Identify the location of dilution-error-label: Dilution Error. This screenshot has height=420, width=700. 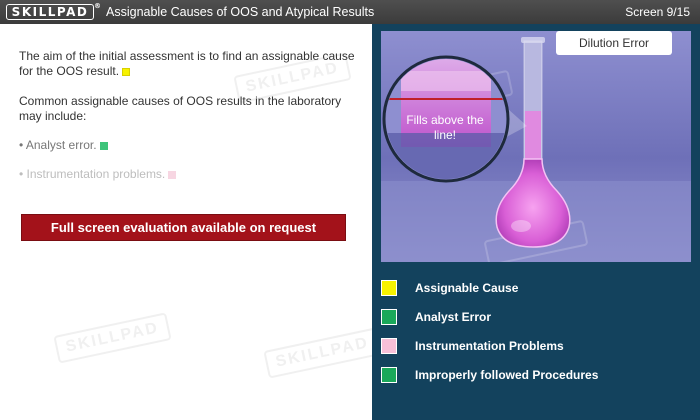
(614, 43).